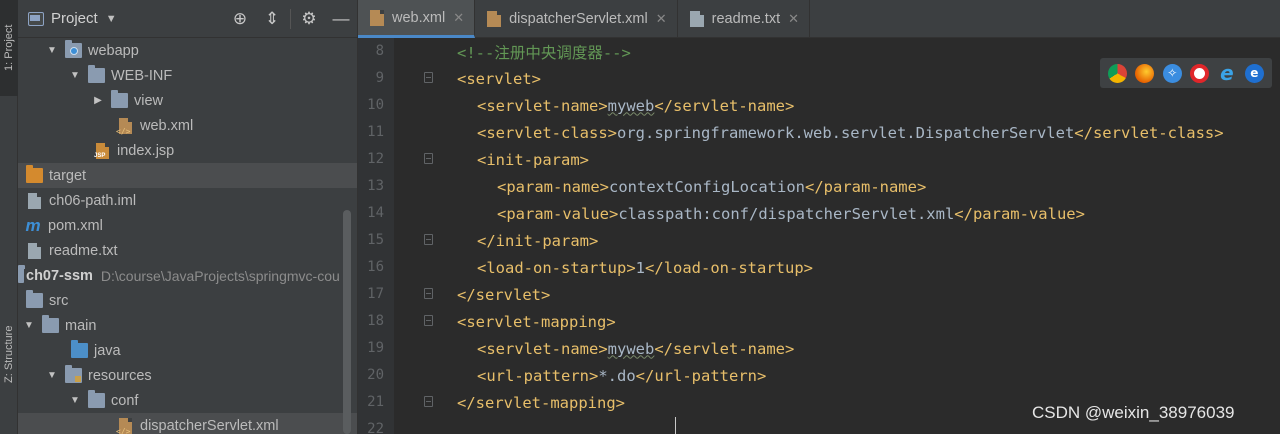 Image resolution: width=1280 pixels, height=434 pixels. I want to click on tab-web-xml: web.xml ✕, so click(417, 19).